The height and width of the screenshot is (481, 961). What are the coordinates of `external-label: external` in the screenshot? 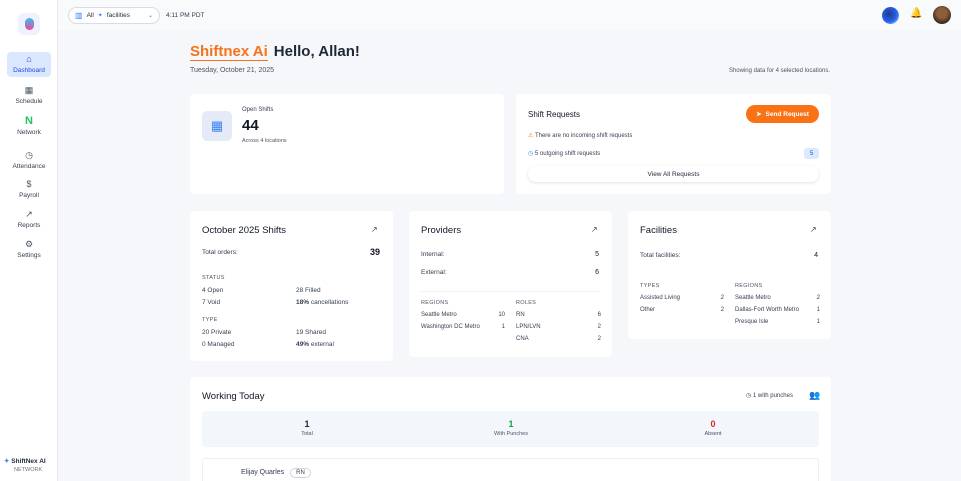 It's located at (322, 344).